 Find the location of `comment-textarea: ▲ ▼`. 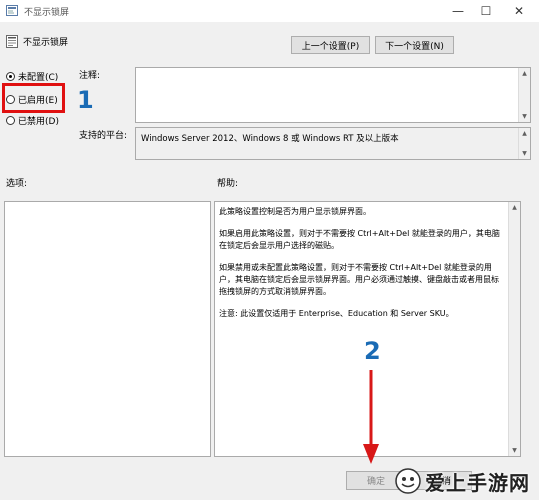

comment-textarea: ▲ ▼ is located at coordinates (333, 95).